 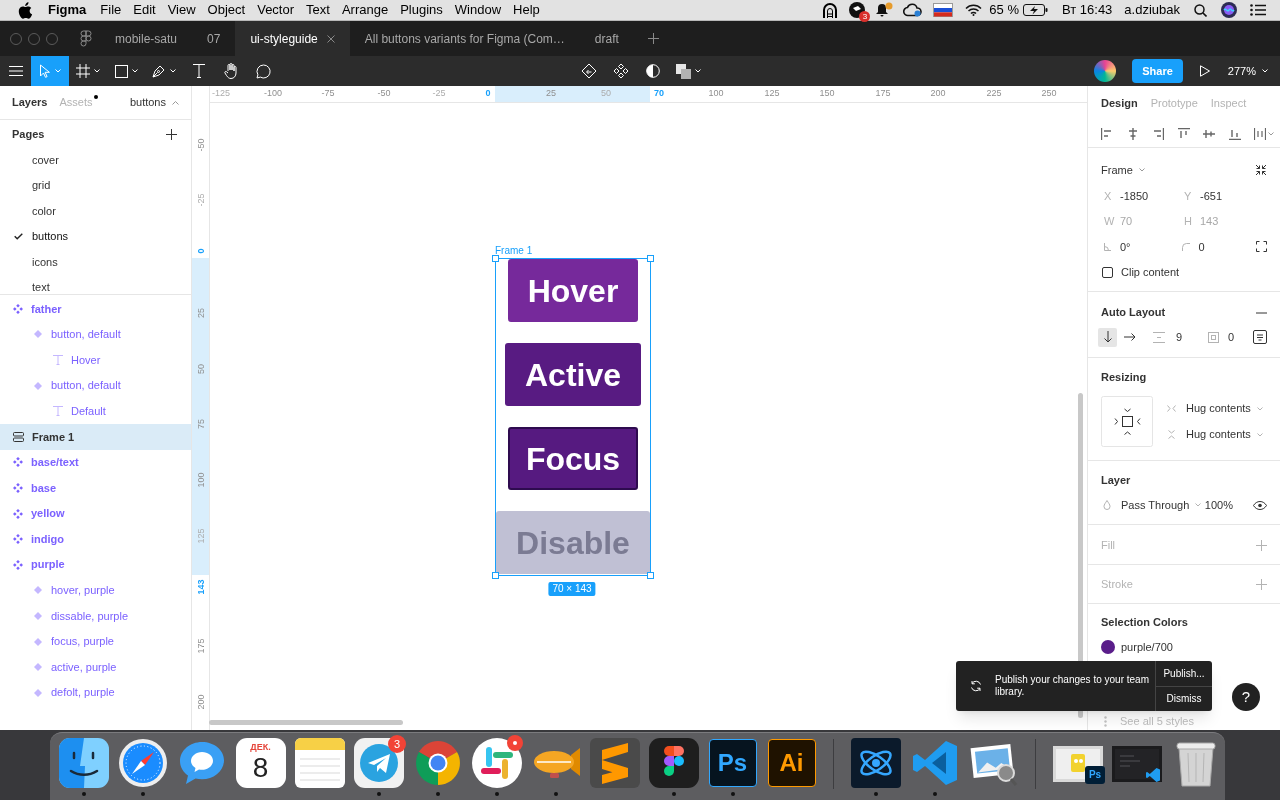 I want to click on letter-tile: Ps, so click(x=732, y=763).